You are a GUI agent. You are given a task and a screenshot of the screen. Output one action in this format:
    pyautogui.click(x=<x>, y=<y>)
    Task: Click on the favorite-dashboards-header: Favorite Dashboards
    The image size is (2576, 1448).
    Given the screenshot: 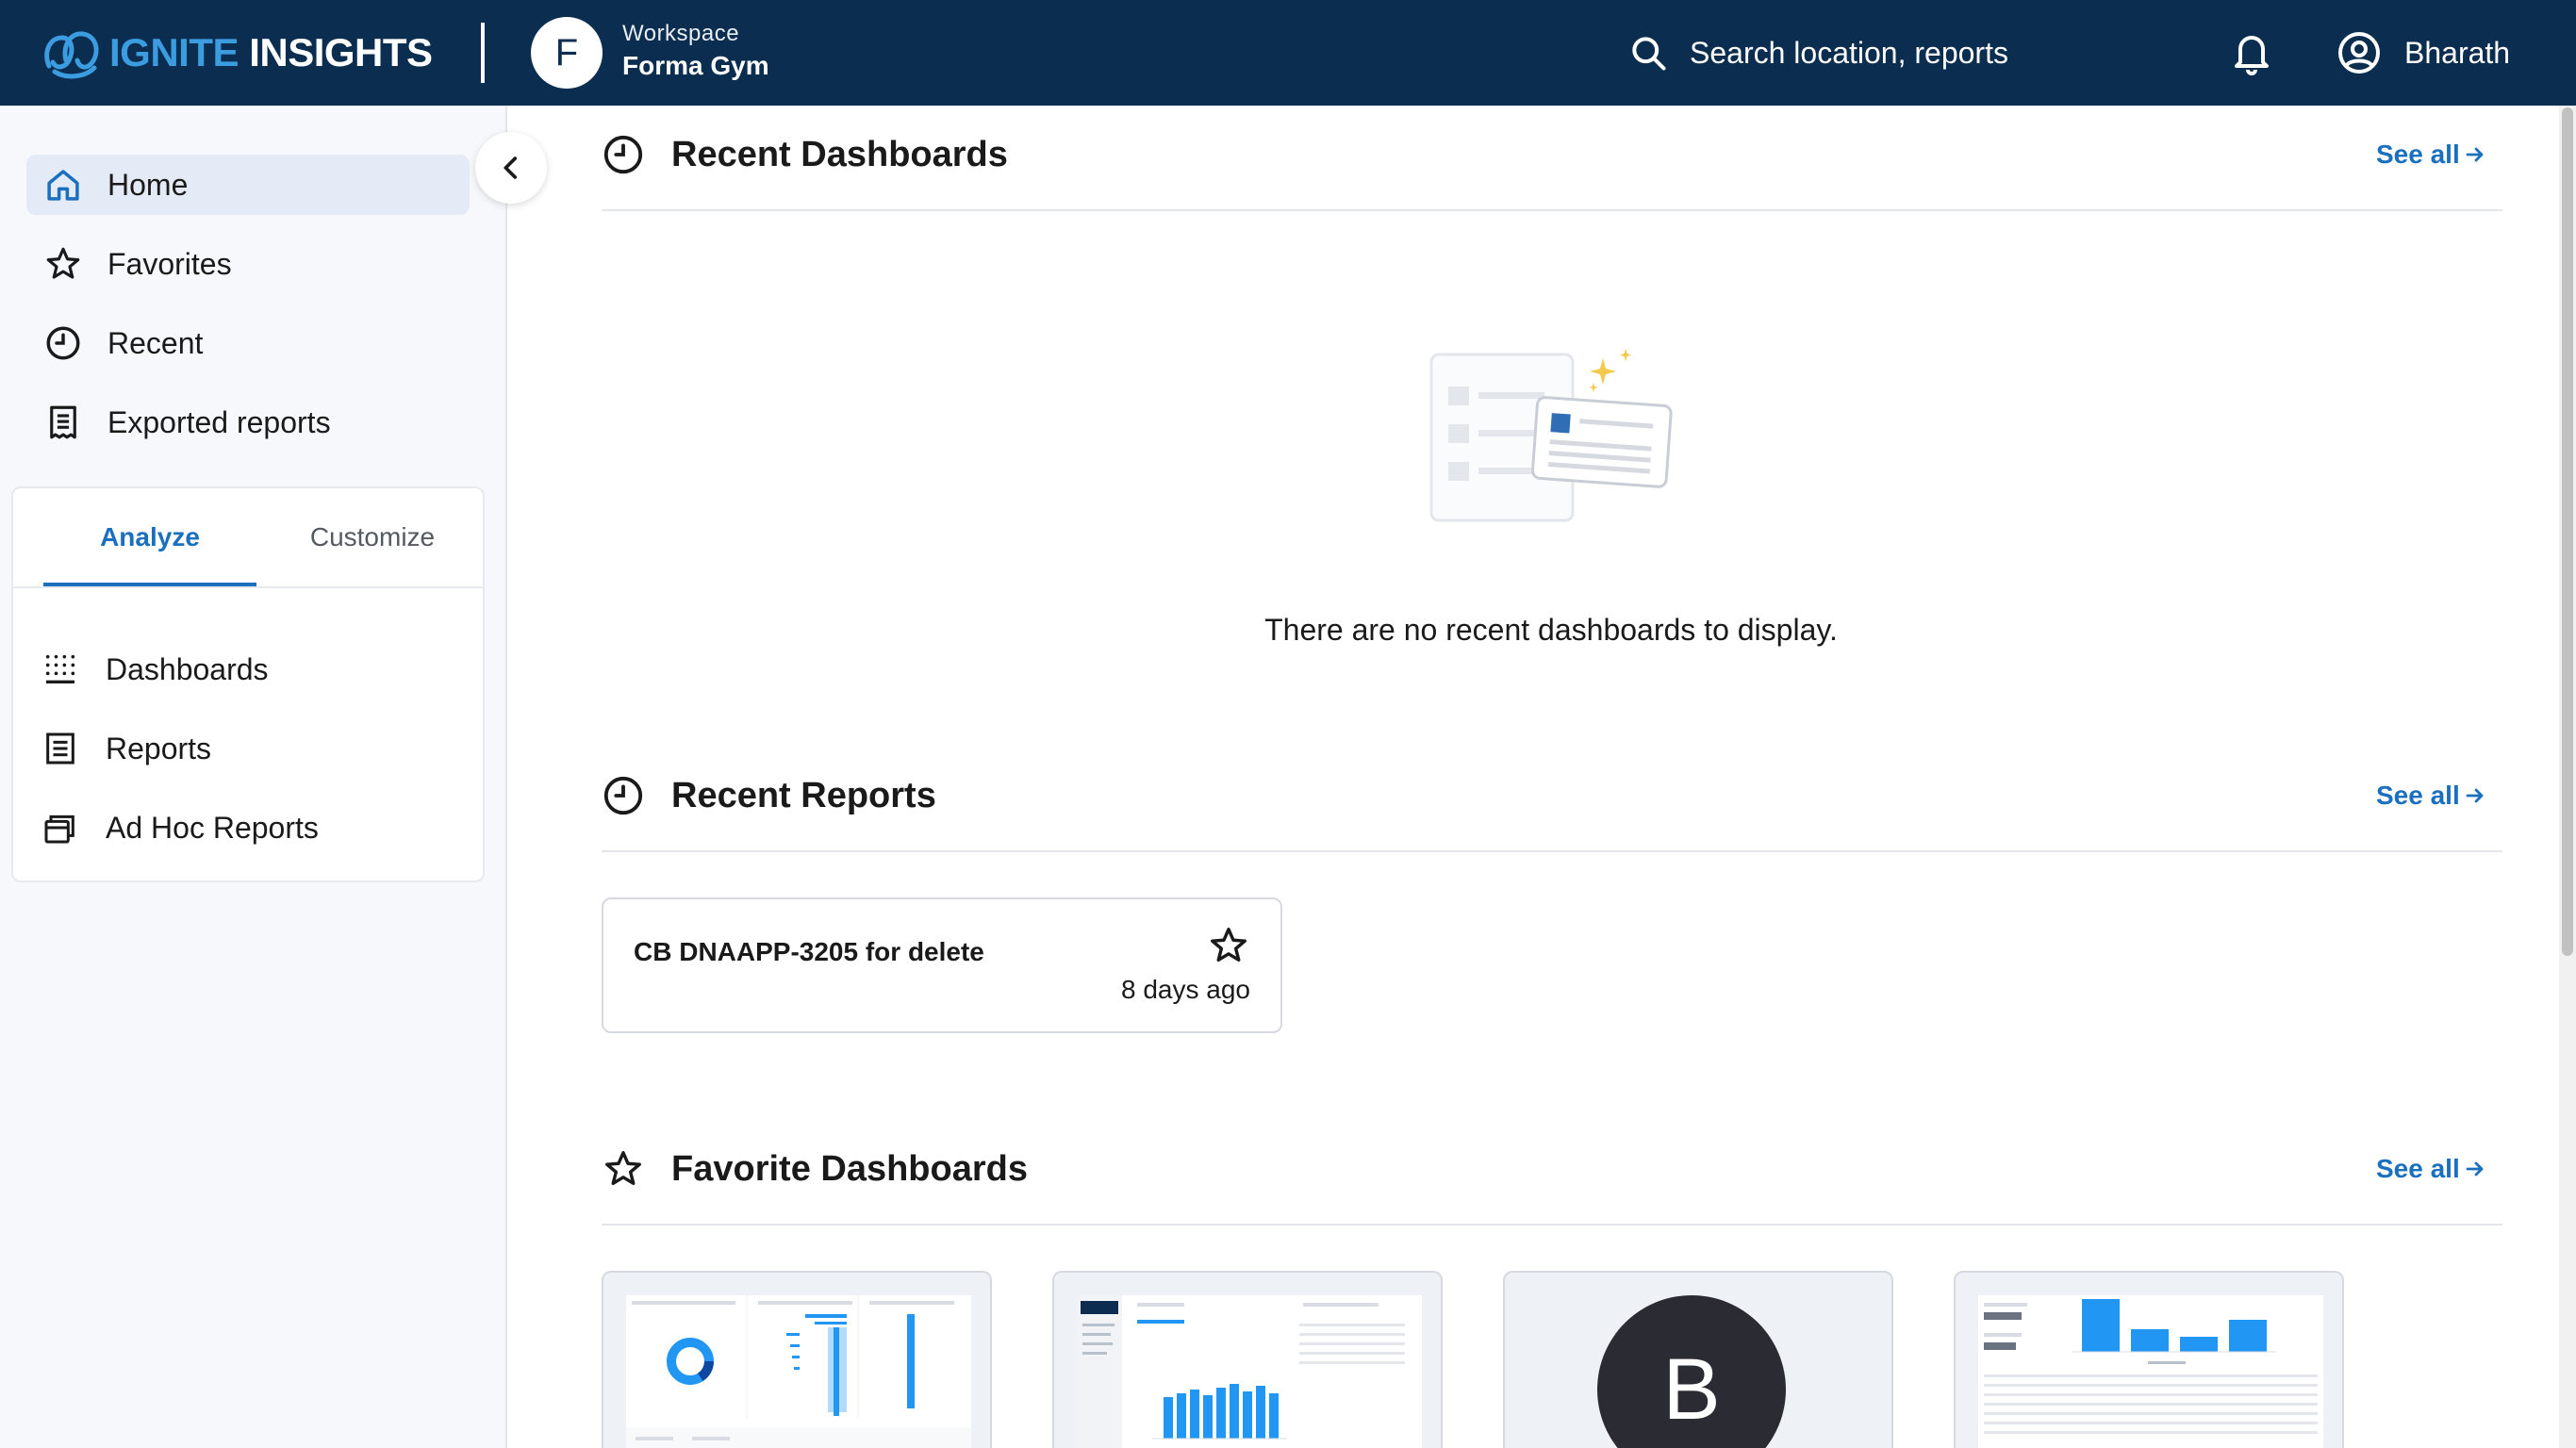 What is the action you would take?
    pyautogui.click(x=815, y=1169)
    